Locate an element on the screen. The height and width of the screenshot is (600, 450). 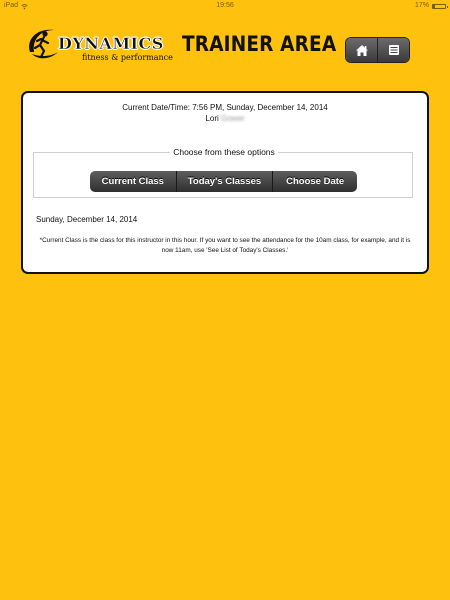
dynamics-logo: DYNAMICS fitness & performance is located at coordinates (98, 44).